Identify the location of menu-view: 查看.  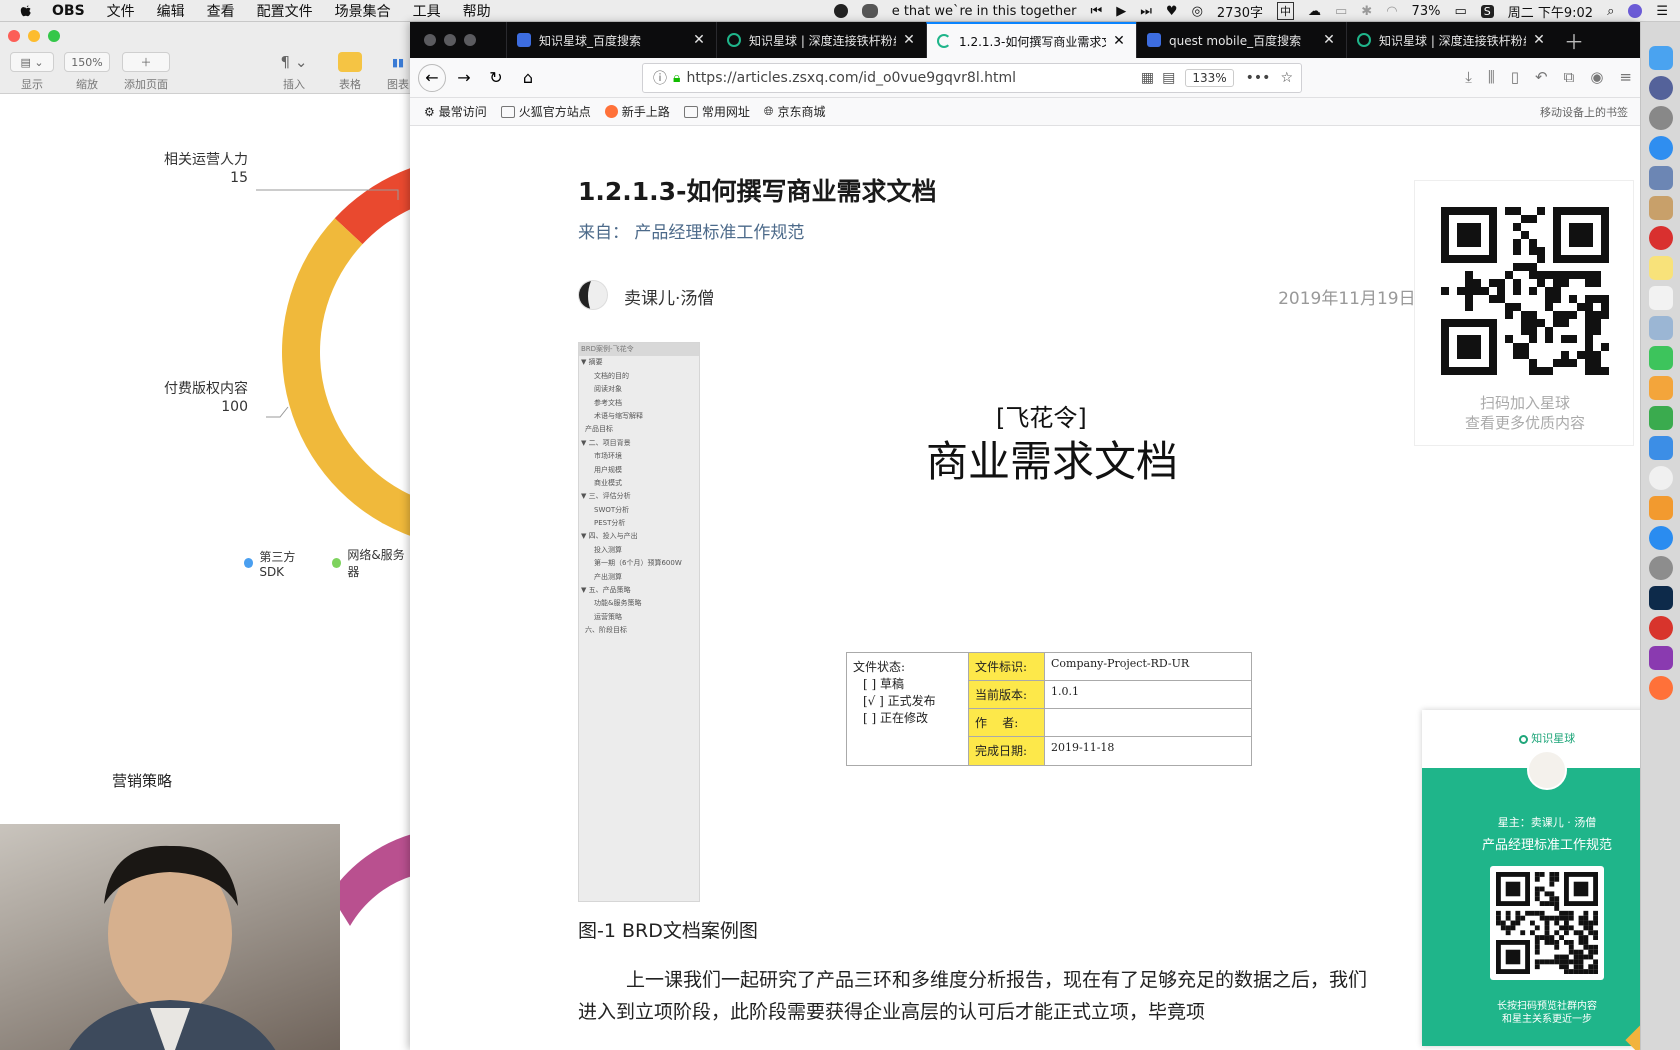
(221, 11).